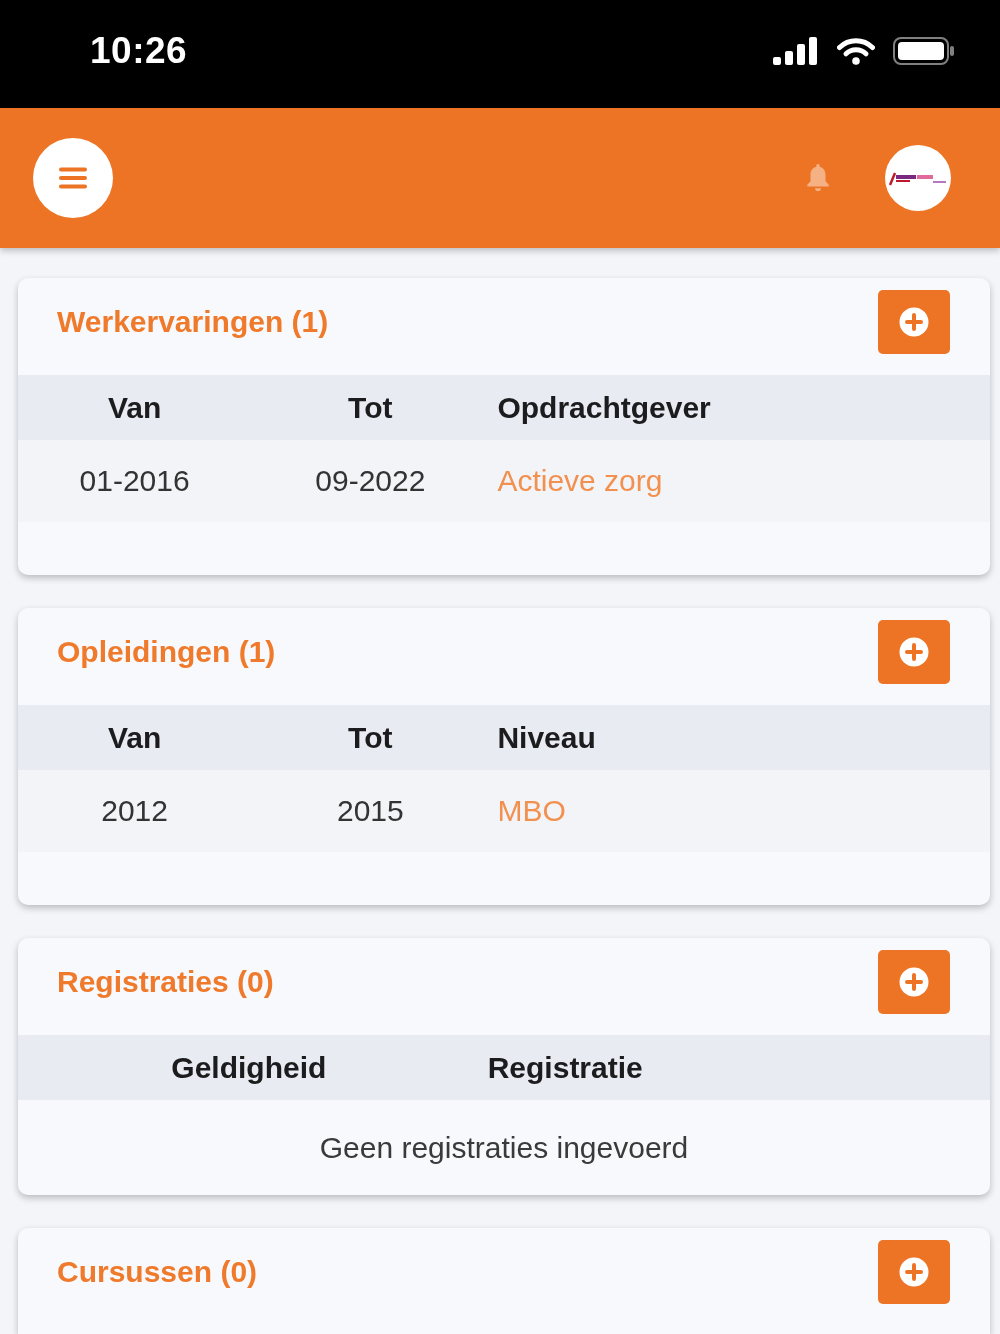 Image resolution: width=1000 pixels, height=1334 pixels. I want to click on menu-icon, so click(73, 178).